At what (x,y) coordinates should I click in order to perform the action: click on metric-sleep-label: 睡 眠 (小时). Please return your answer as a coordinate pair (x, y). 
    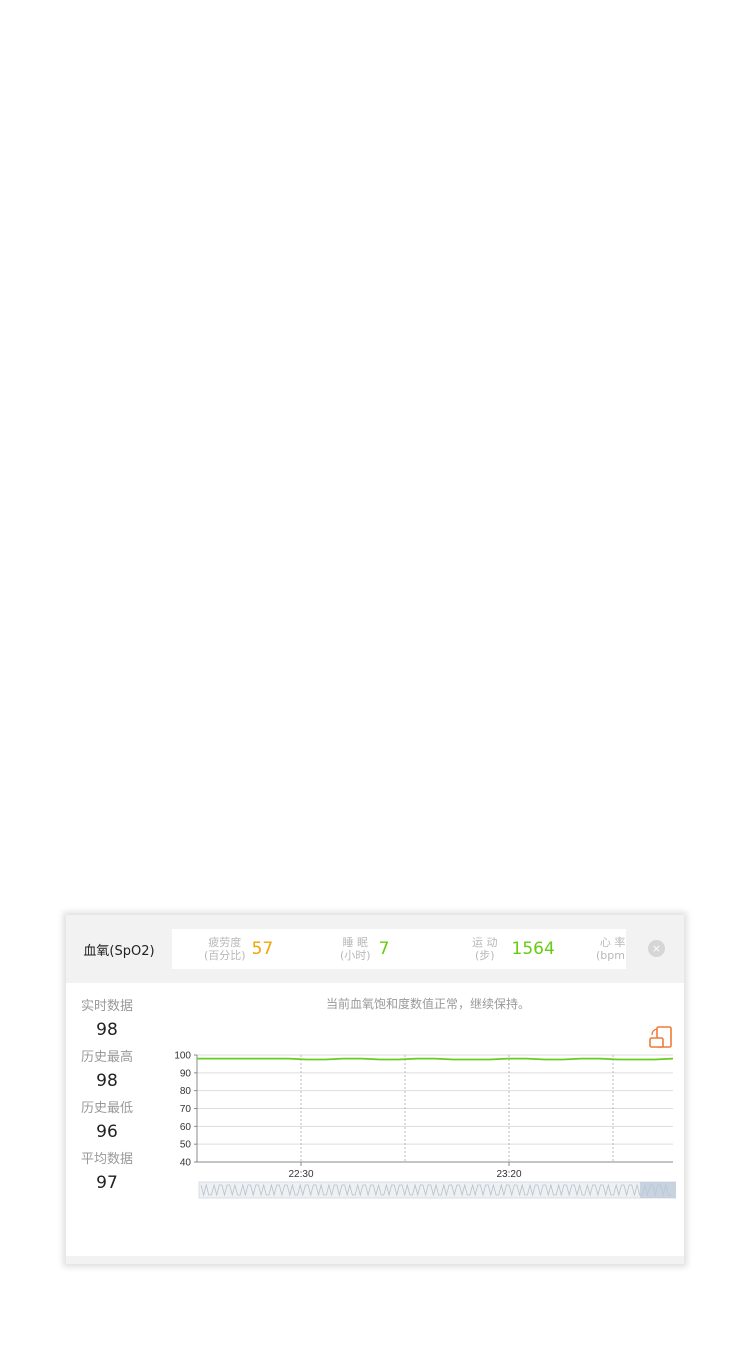
    Looking at the image, I should click on (355, 949).